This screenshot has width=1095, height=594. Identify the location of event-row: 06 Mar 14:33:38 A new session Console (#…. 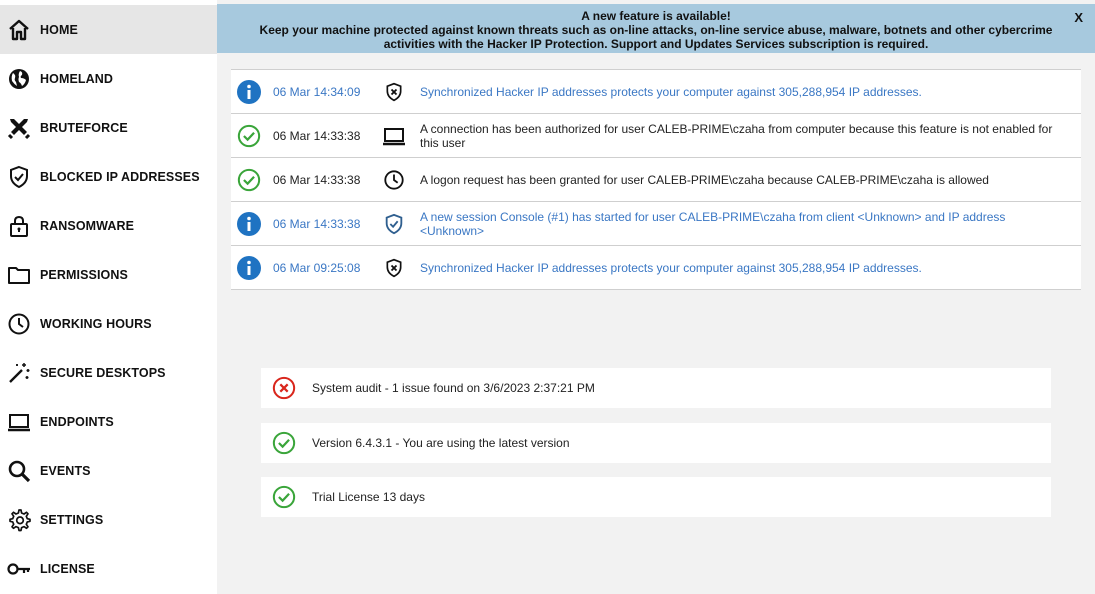
(656, 224).